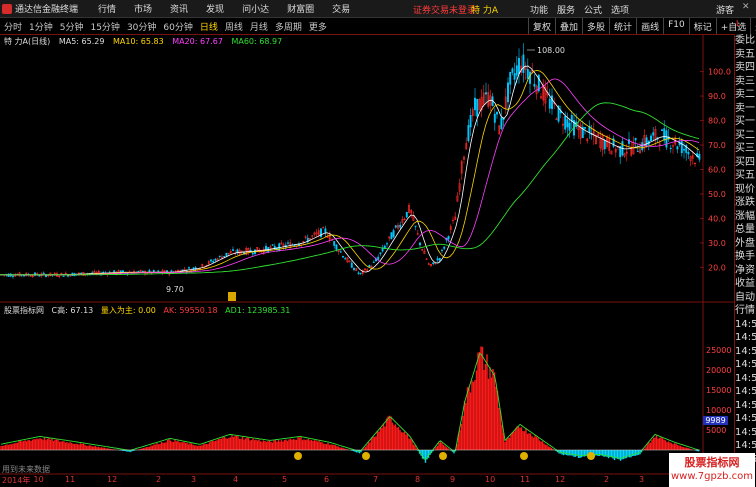 This screenshot has height=487, width=756. I want to click on price-tick: 60.0, so click(717, 170).